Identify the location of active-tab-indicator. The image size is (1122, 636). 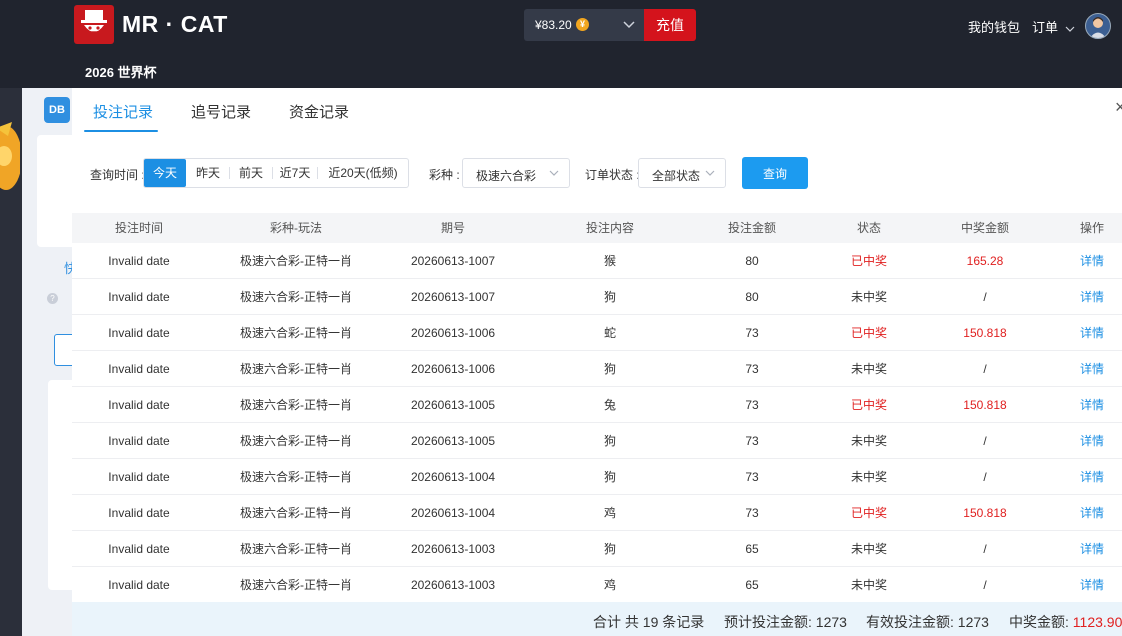
(121, 131).